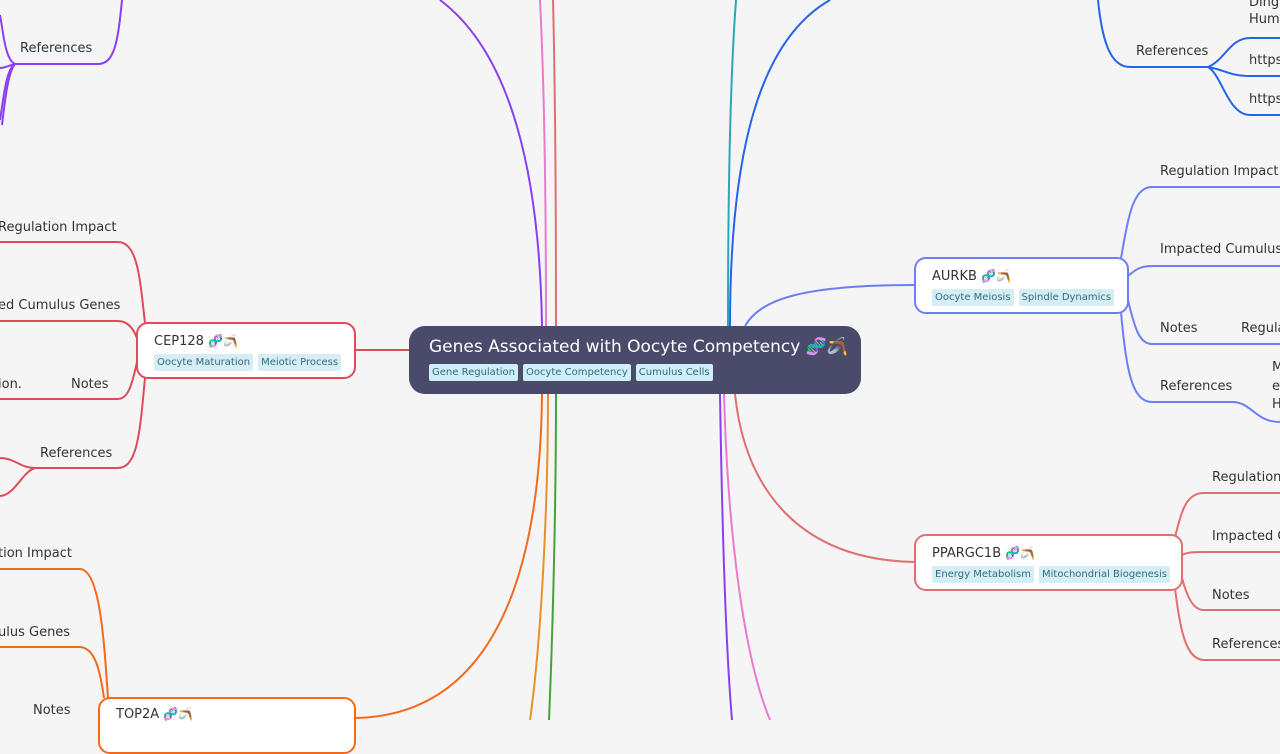 This screenshot has height=754, width=1280. What do you see at coordinates (179, 341) in the screenshot?
I see `cep128-title-text: CEP128` at bounding box center [179, 341].